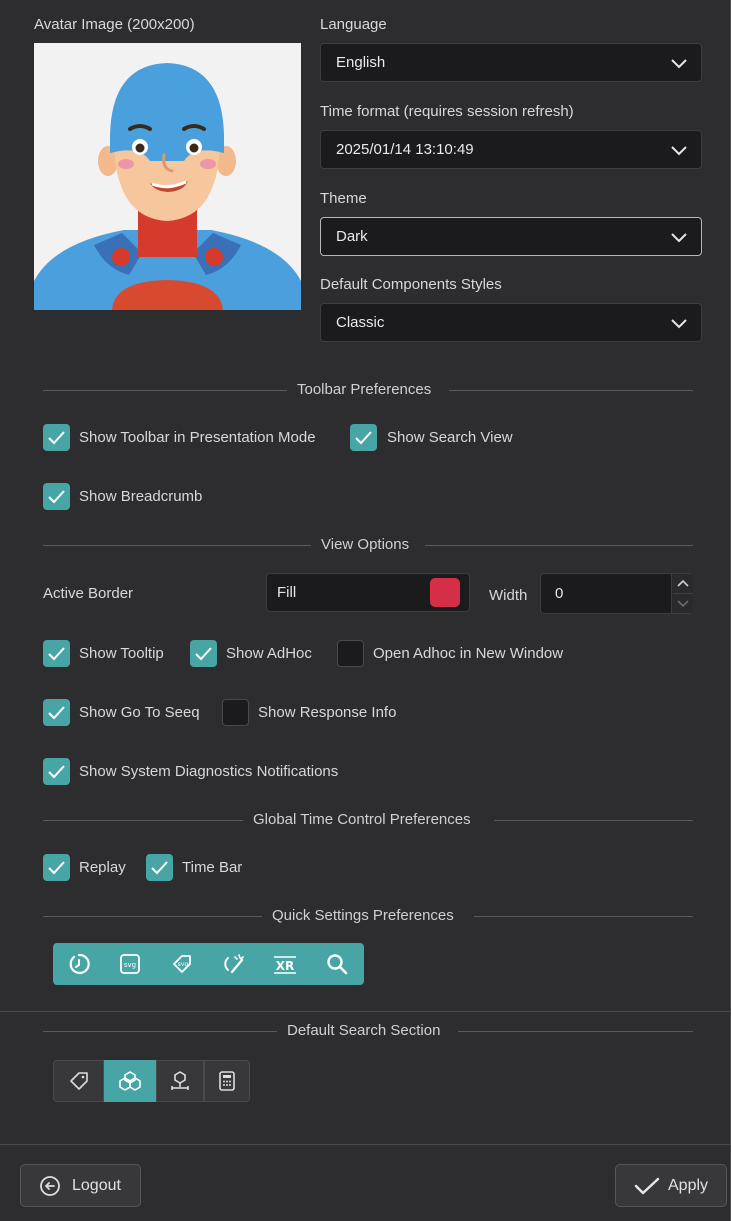 Image resolution: width=731 pixels, height=1221 pixels. What do you see at coordinates (287, 592) in the screenshot?
I see `fill-value: Fill` at bounding box center [287, 592].